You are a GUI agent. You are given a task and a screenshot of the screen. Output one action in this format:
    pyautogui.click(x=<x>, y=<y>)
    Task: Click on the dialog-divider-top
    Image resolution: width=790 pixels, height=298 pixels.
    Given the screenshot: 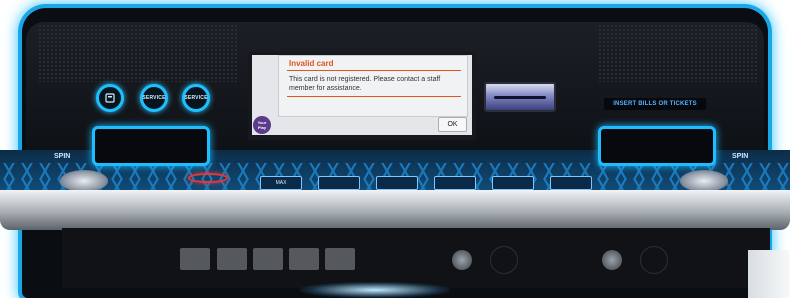 What is the action you would take?
    pyautogui.click(x=374, y=70)
    